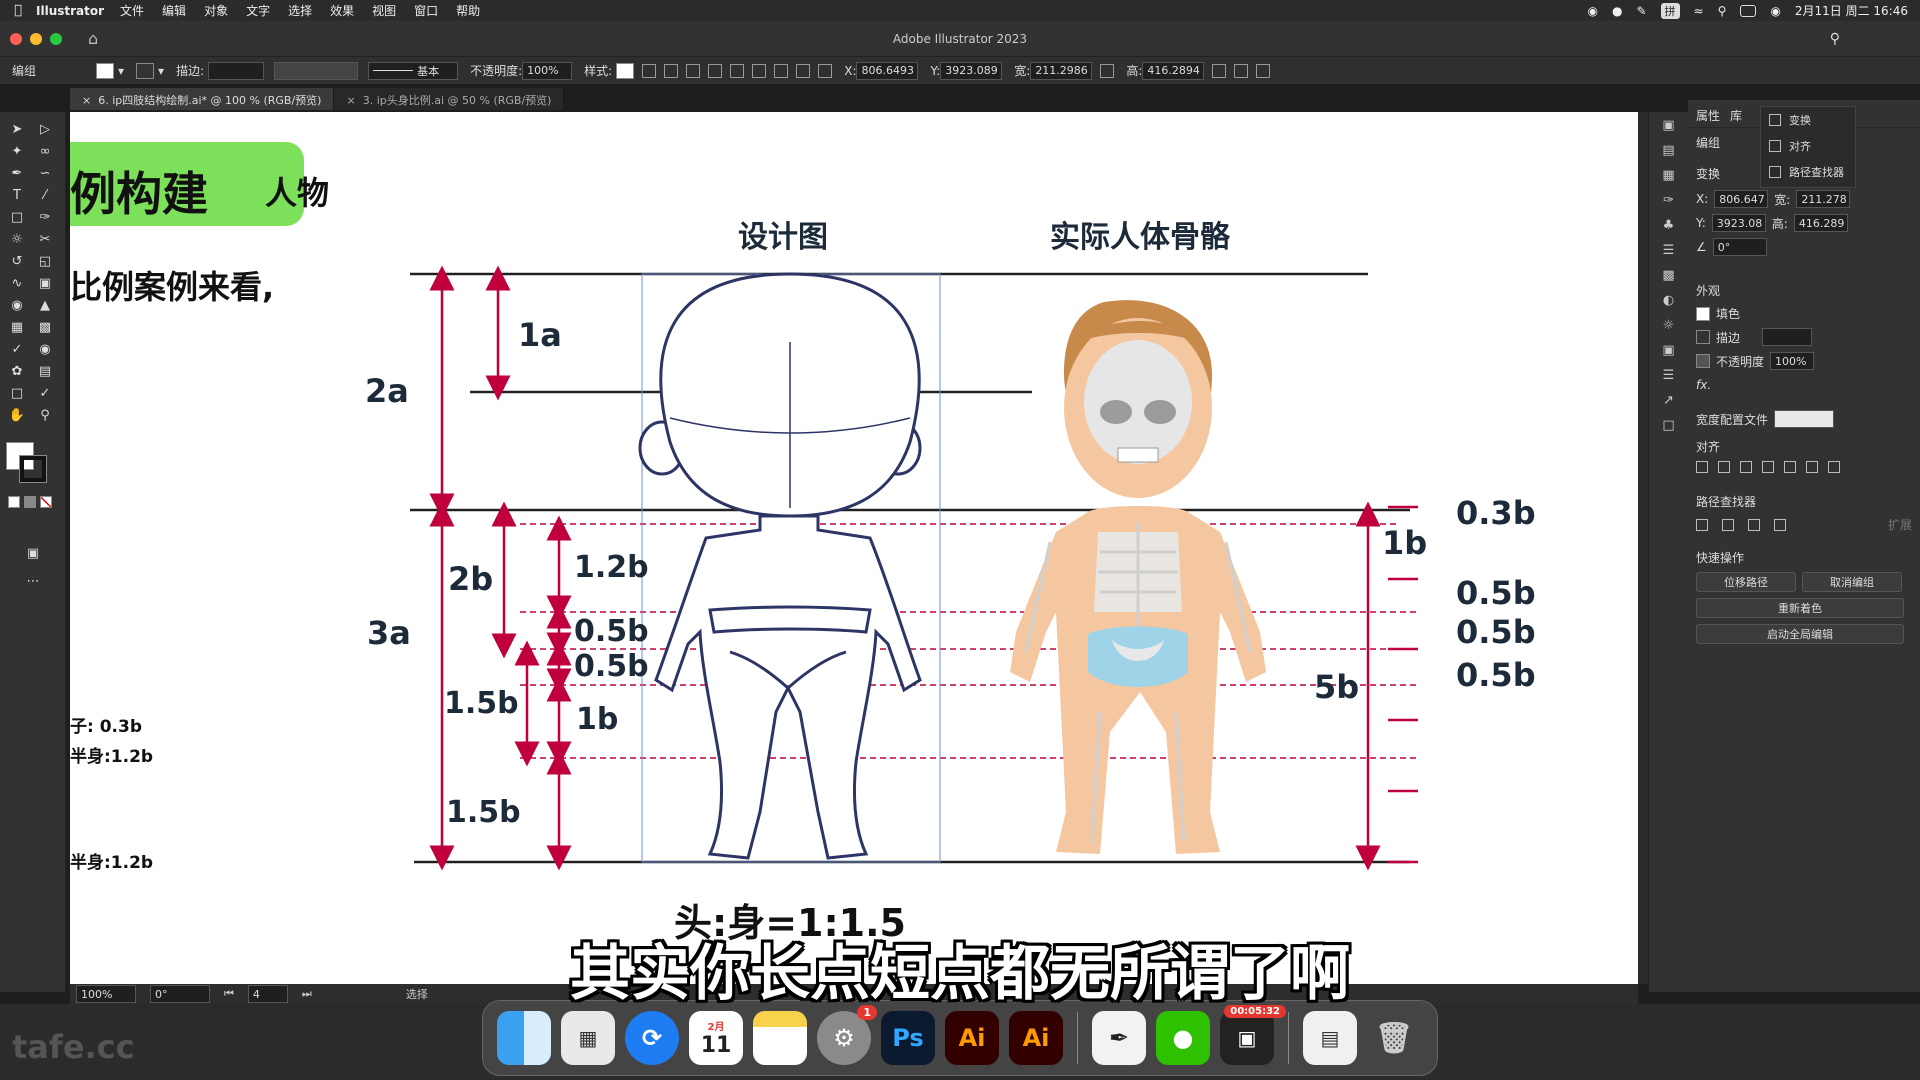 The height and width of the screenshot is (1080, 1920). What do you see at coordinates (1668, 200) in the screenshot?
I see `brushes-panel-icon: ✑` at bounding box center [1668, 200].